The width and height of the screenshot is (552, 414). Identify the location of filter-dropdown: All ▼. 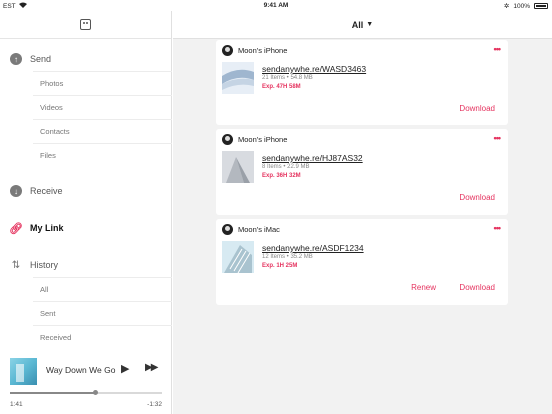
(362, 25).